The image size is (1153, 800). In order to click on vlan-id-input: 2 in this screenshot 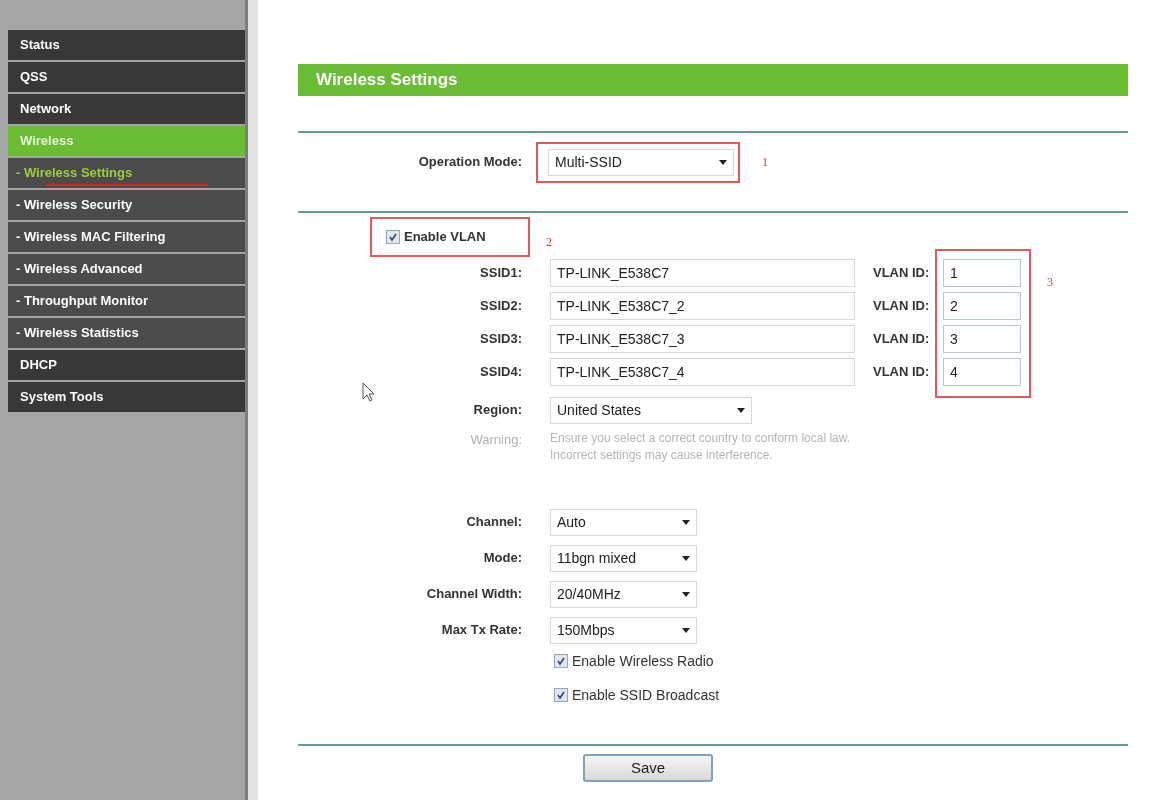, I will do `click(982, 306)`.